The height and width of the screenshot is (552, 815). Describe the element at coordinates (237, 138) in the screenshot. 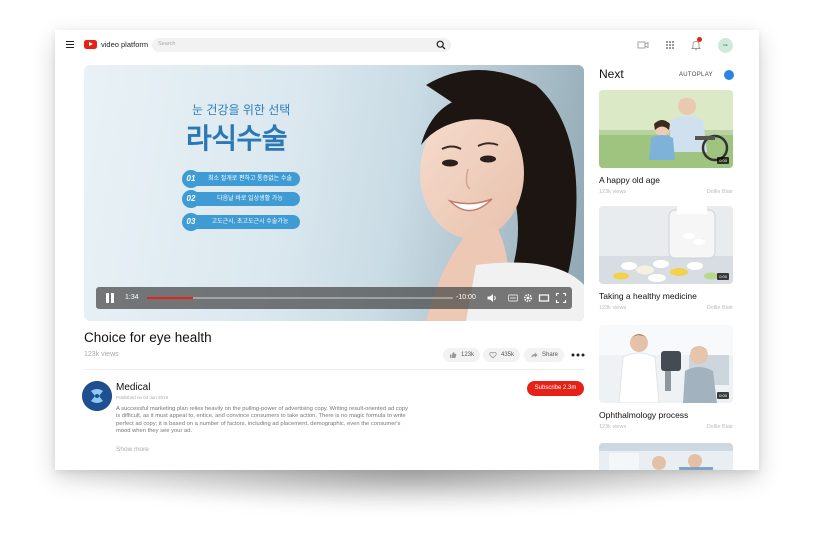

I see `ad-title: 라식수술` at that location.